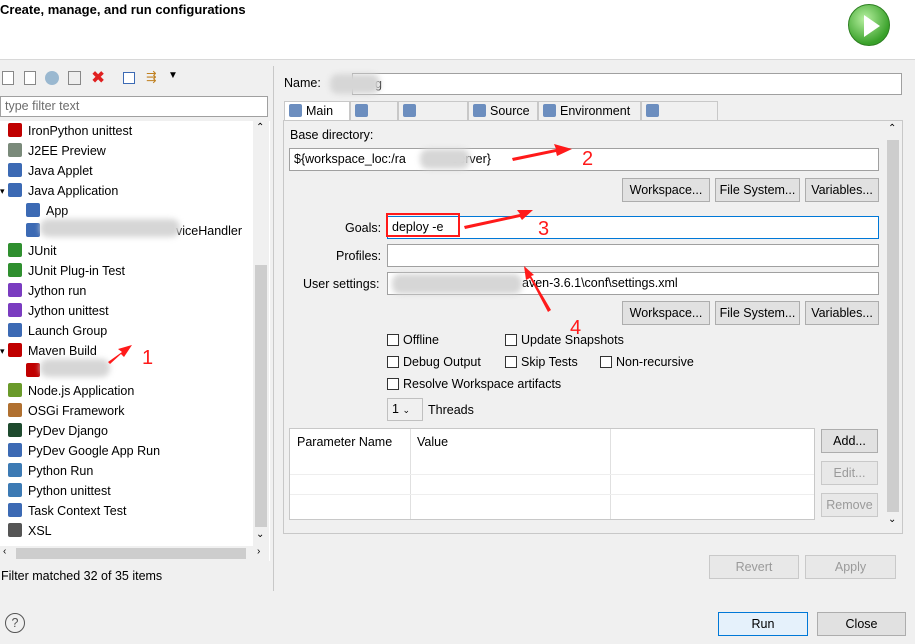  What do you see at coordinates (543, 229) in the screenshot?
I see `annotation-3: 3` at bounding box center [543, 229].